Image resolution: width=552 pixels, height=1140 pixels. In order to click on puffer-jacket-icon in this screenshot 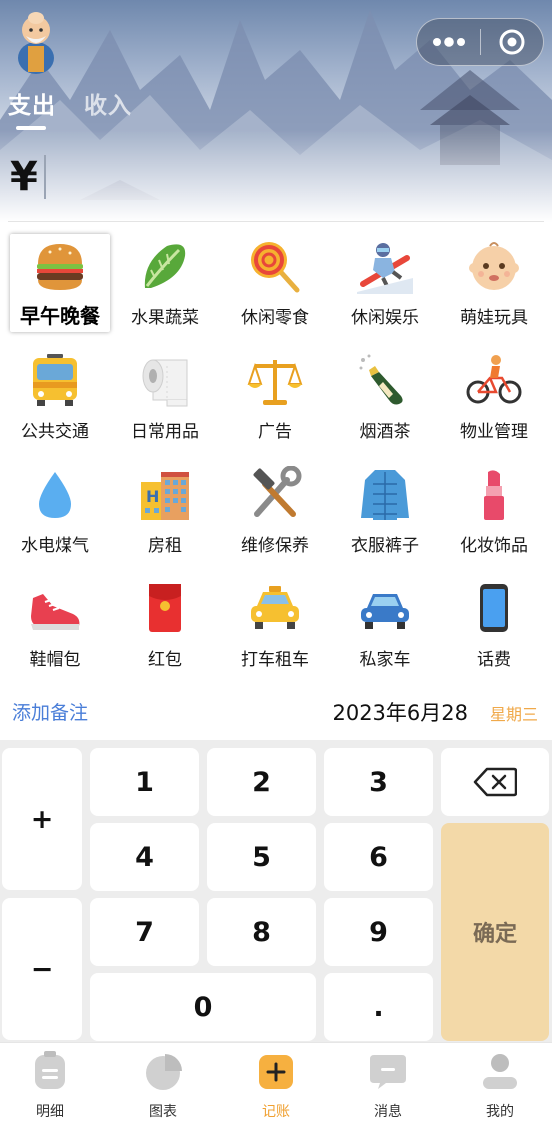, I will do `click(385, 495)`.